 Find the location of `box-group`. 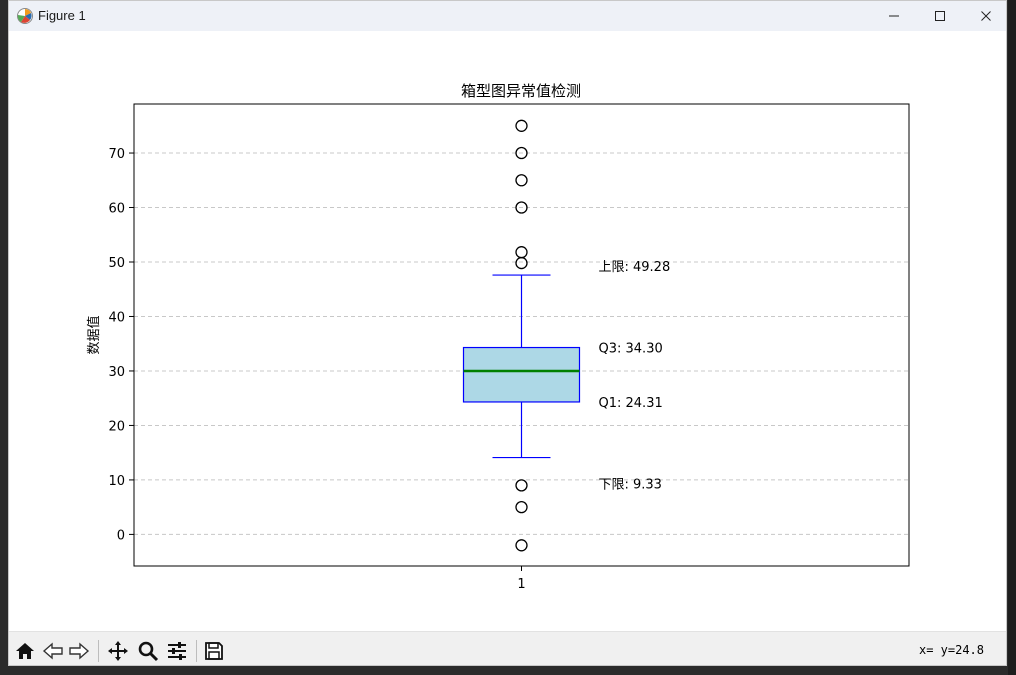

box-group is located at coordinates (521, 366).